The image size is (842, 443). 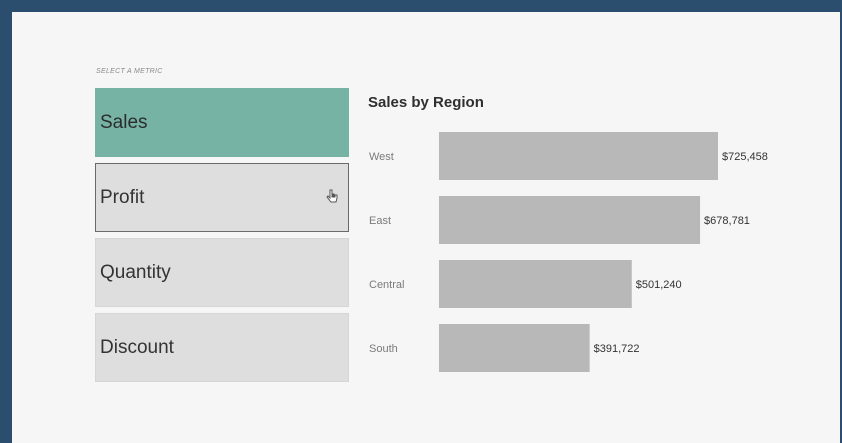 What do you see at coordinates (514, 348) in the screenshot?
I see `bar-south` at bounding box center [514, 348].